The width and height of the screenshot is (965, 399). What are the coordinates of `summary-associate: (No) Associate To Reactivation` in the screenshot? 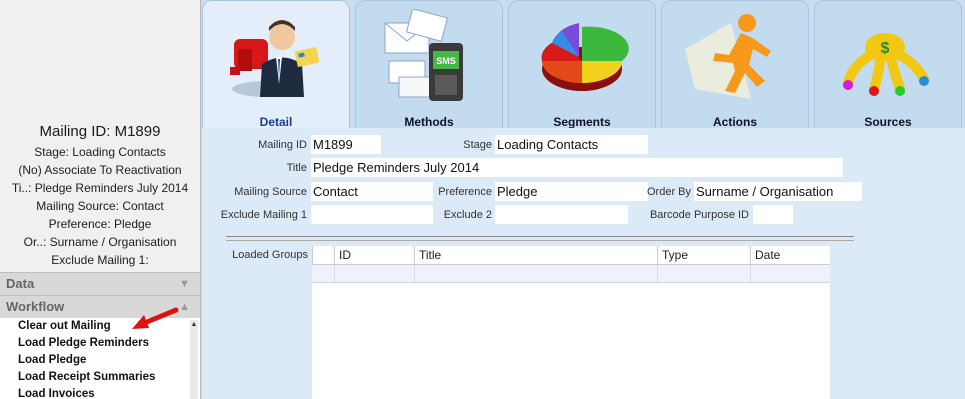 It's located at (100, 170).